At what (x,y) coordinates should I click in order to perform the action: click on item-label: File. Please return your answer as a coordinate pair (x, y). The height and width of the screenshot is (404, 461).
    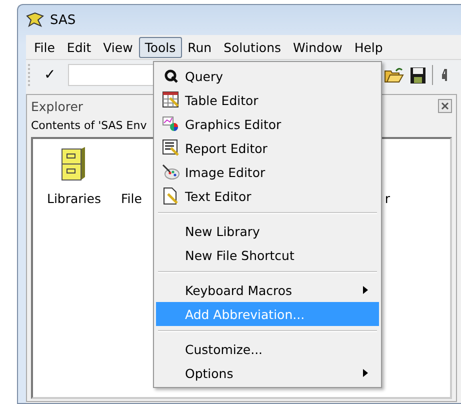
    Looking at the image, I should click on (131, 198).